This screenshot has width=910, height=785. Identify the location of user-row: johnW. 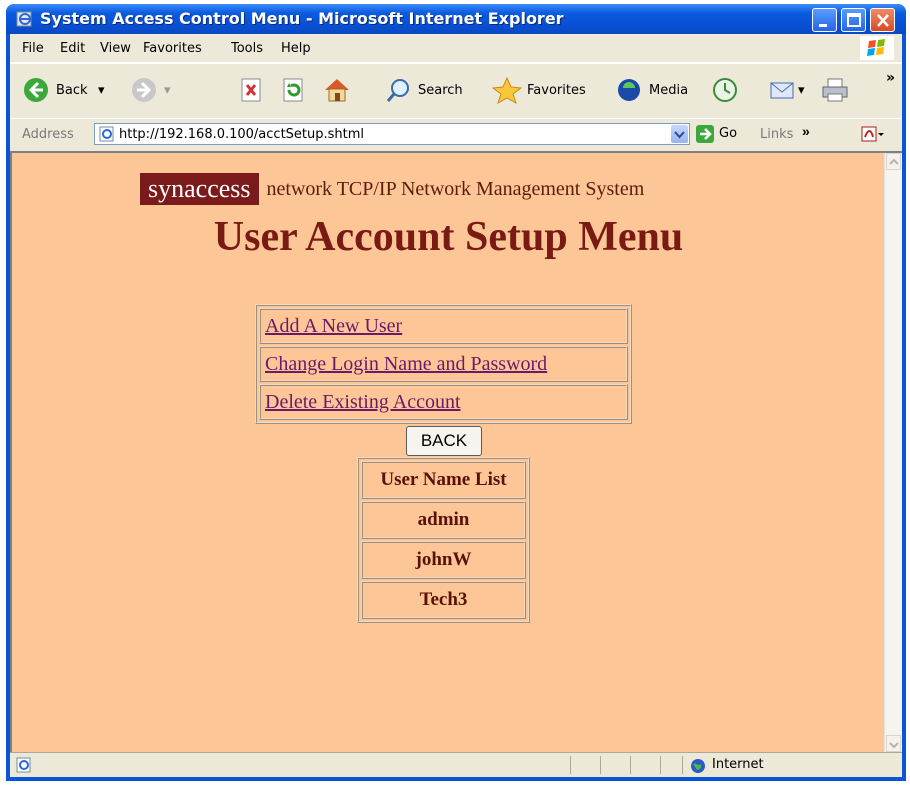
(443, 560).